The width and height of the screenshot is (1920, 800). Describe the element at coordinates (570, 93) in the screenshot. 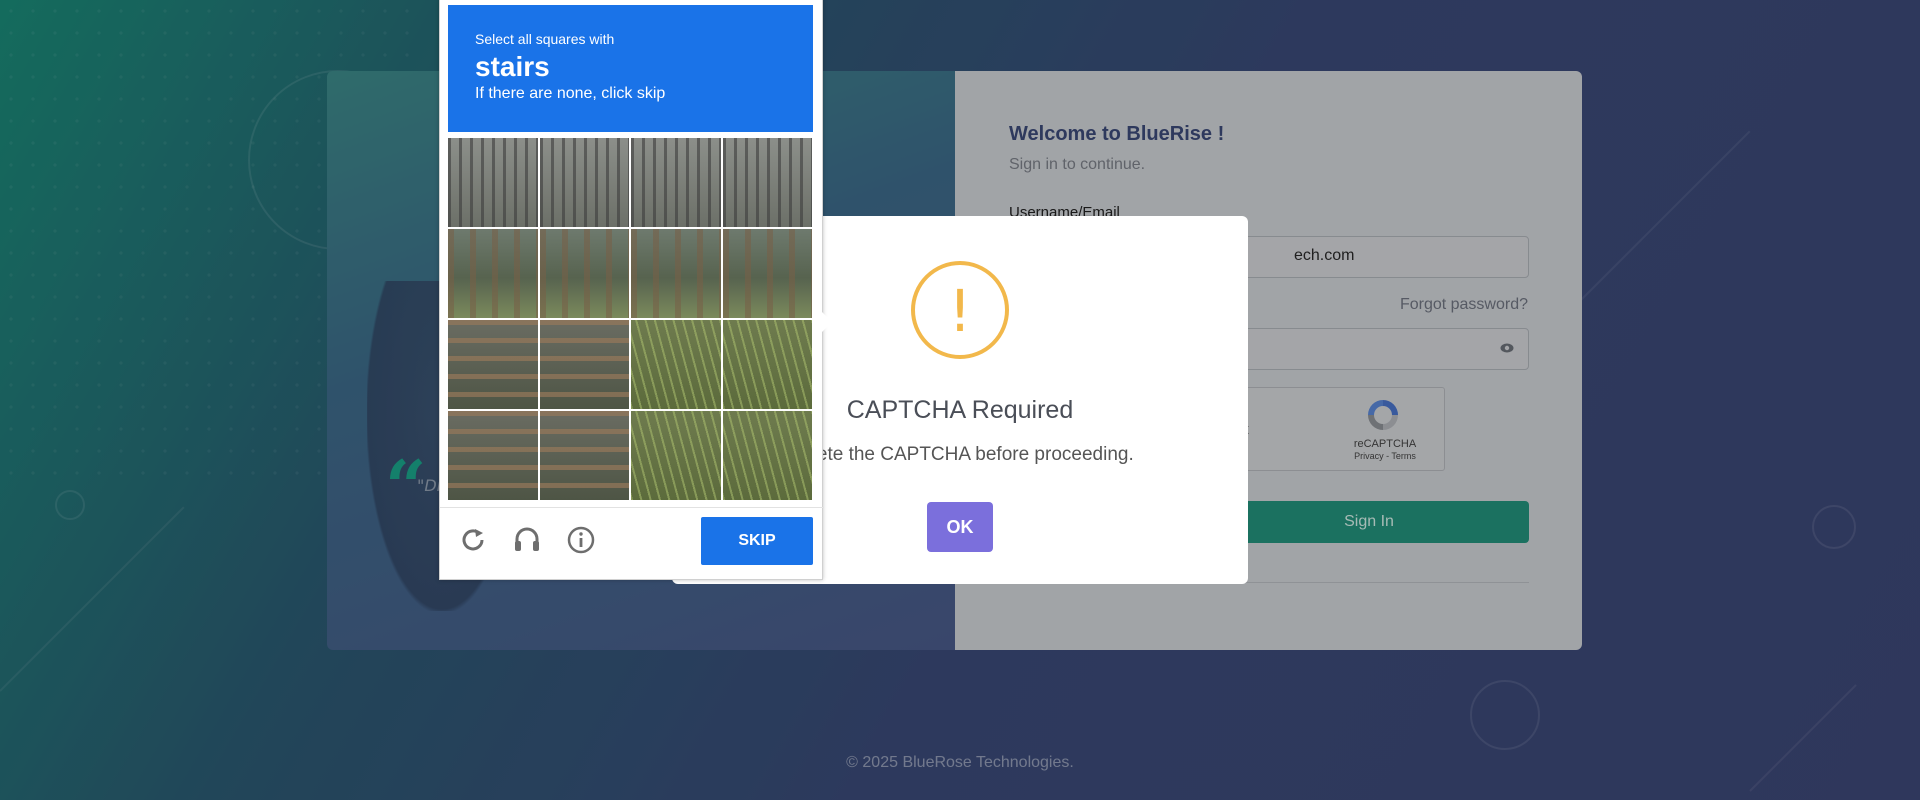

I see `challenge-skip-hint: If there are none, click skip` at that location.